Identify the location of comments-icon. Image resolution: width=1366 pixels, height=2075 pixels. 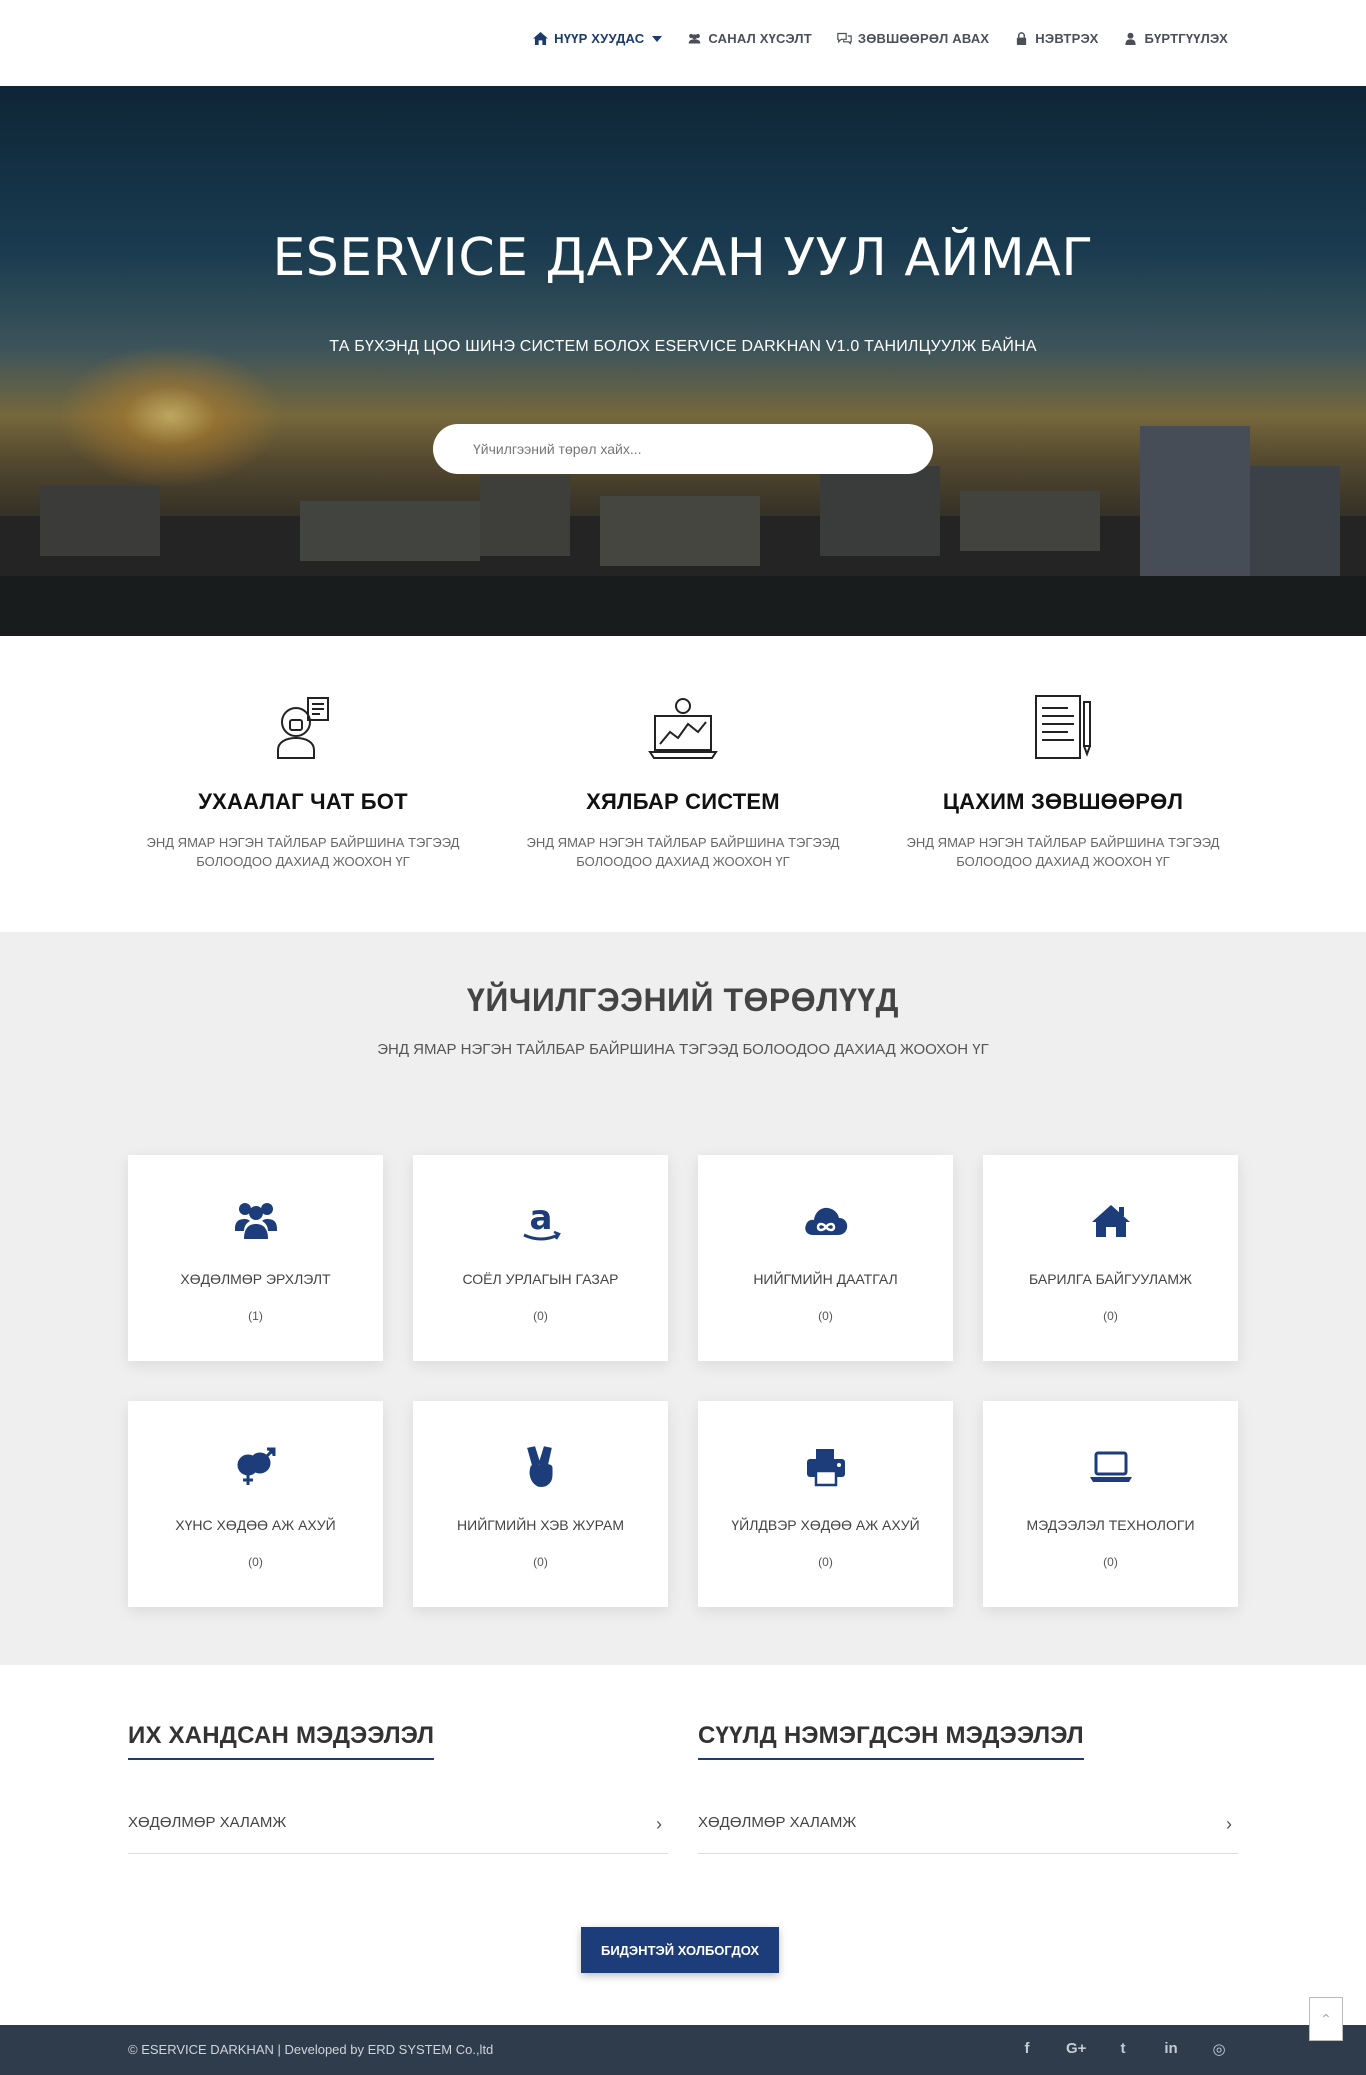
(844, 38).